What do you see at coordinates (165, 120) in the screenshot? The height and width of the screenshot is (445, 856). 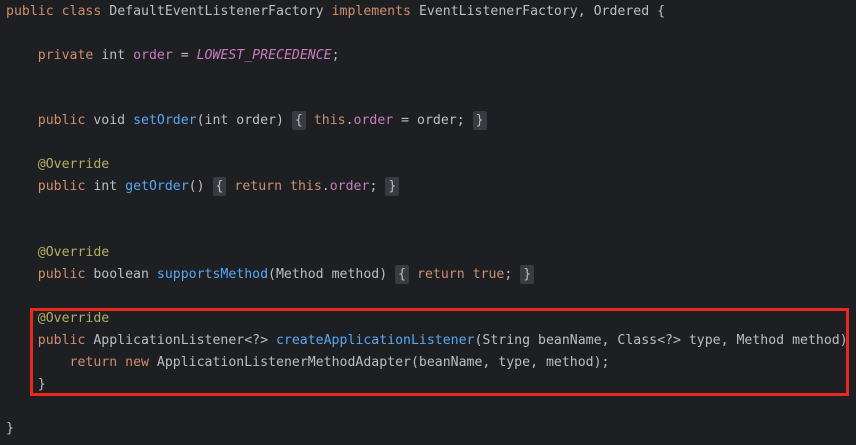 I see `method-name-set-order: setOrder` at bounding box center [165, 120].